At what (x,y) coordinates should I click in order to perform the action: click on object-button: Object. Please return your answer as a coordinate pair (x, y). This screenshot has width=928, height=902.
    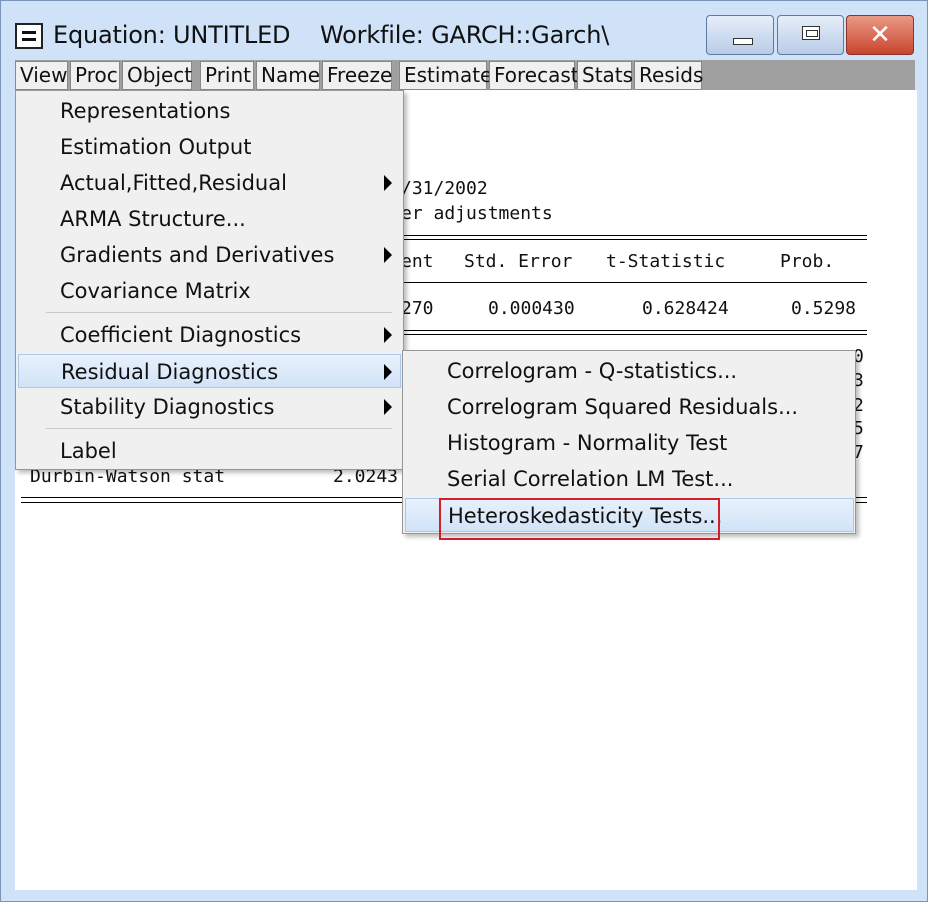
    Looking at the image, I should click on (157, 75).